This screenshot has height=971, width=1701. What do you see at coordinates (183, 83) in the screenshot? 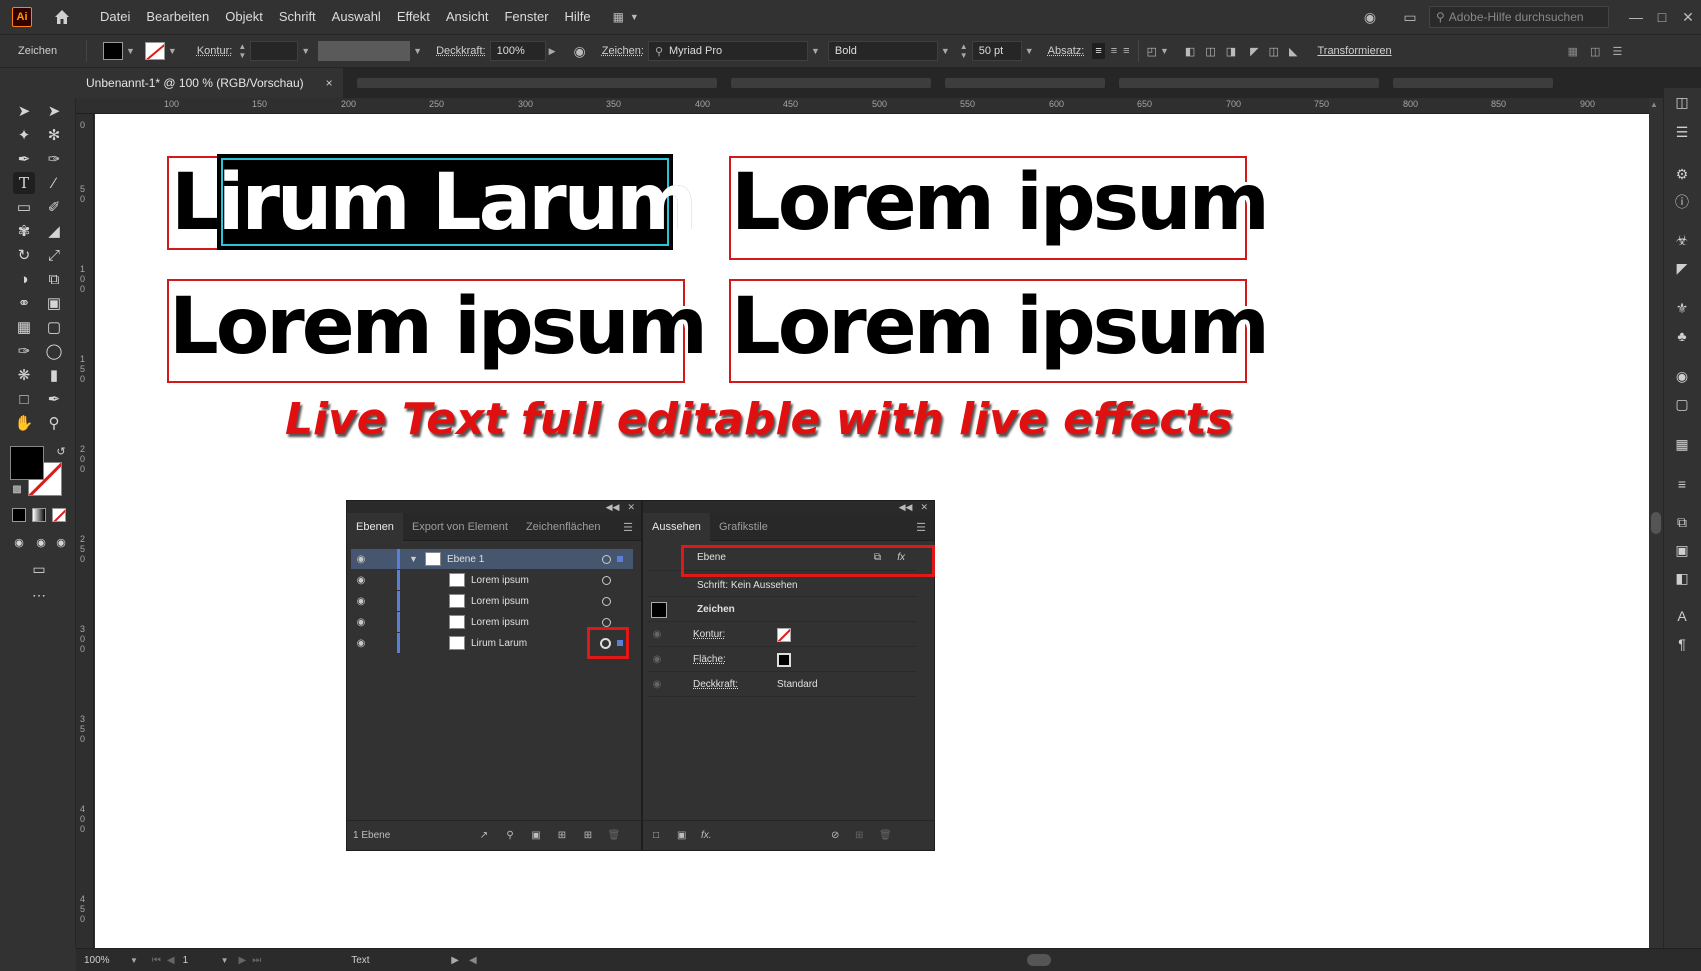
I see `document-tab: Unbenannt-1* @ 100 % (RGB/Vorschau) ×` at bounding box center [183, 83].